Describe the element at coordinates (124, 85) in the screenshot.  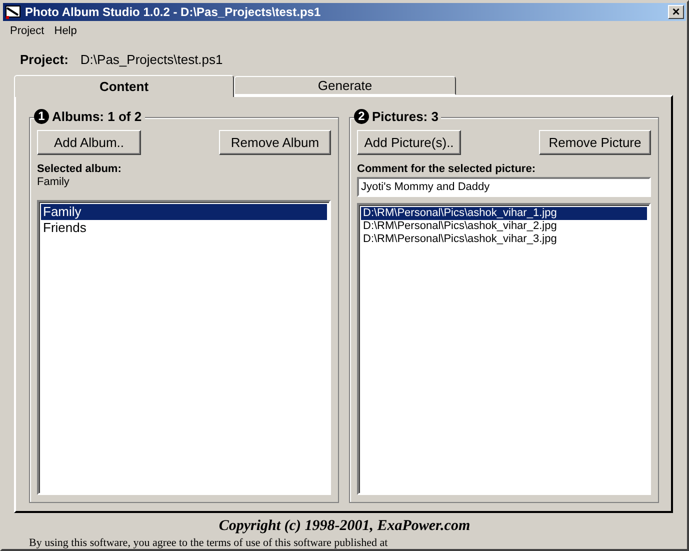
I see `tab: Content` at that location.